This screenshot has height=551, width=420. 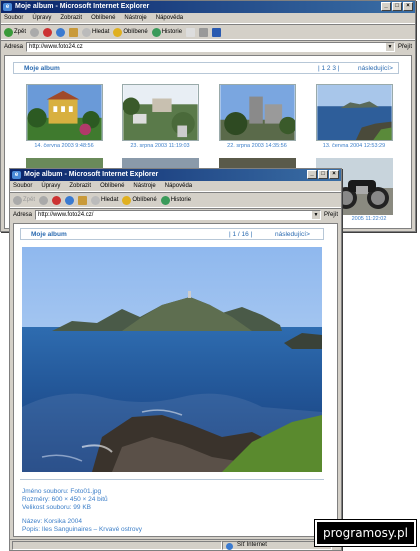 I want to click on printer-icon, so click(x=204, y=32).